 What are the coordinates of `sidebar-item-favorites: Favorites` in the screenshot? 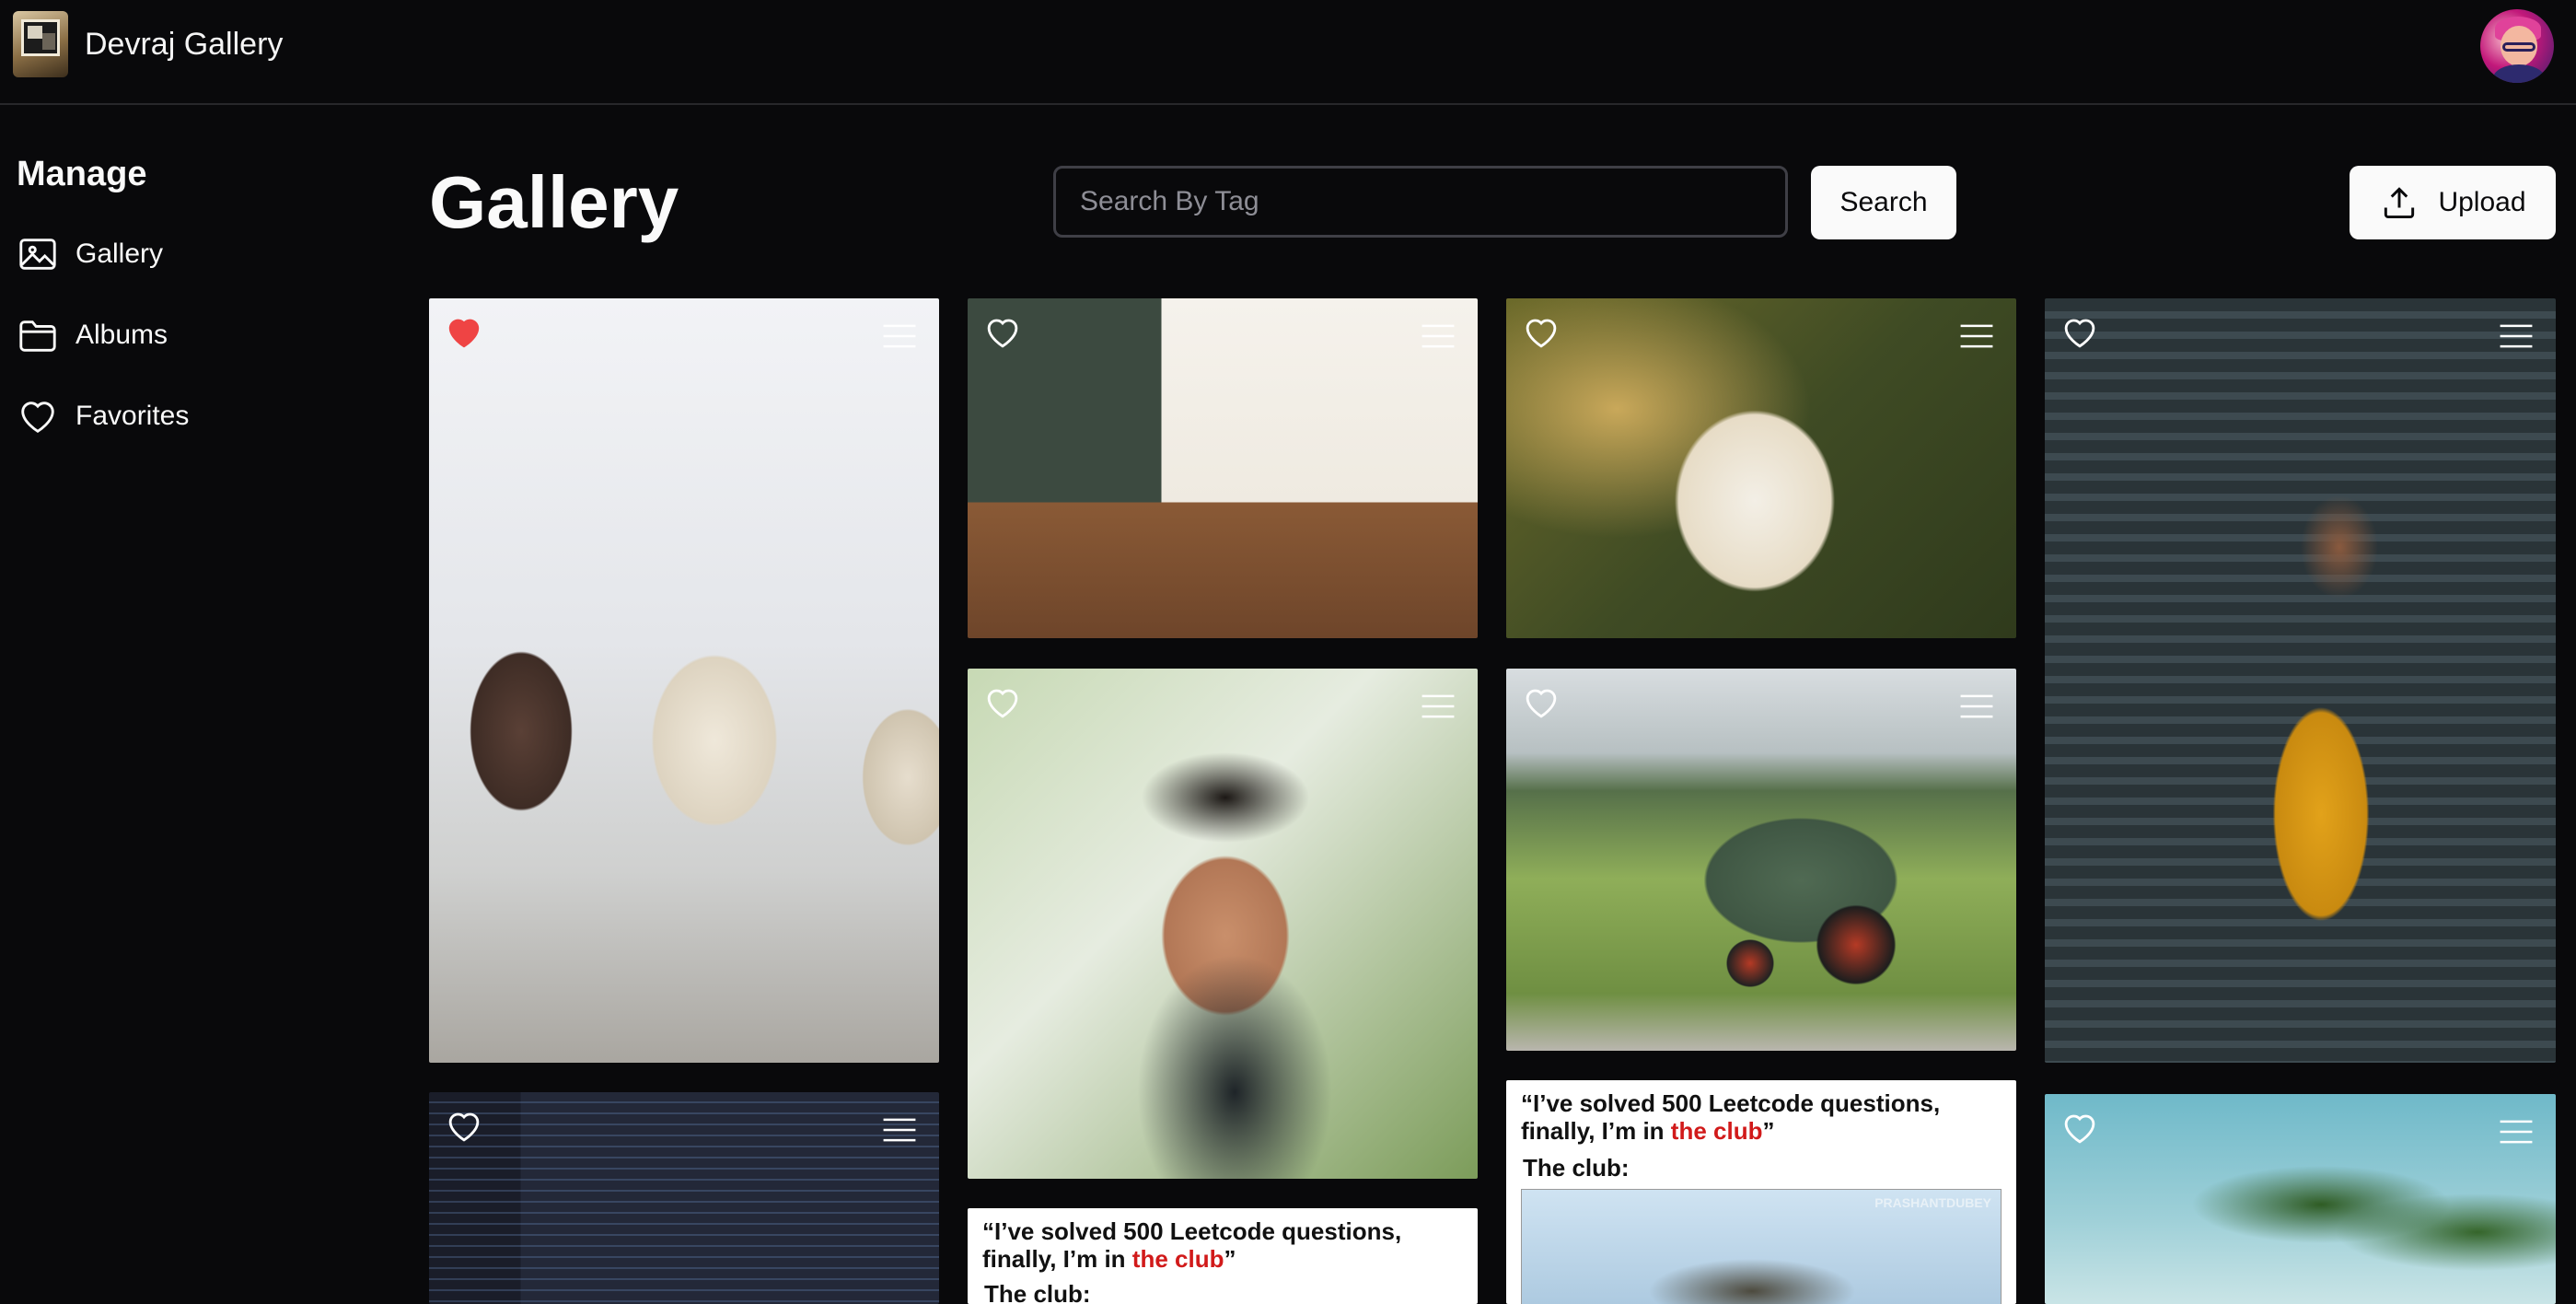 It's located at (103, 416).